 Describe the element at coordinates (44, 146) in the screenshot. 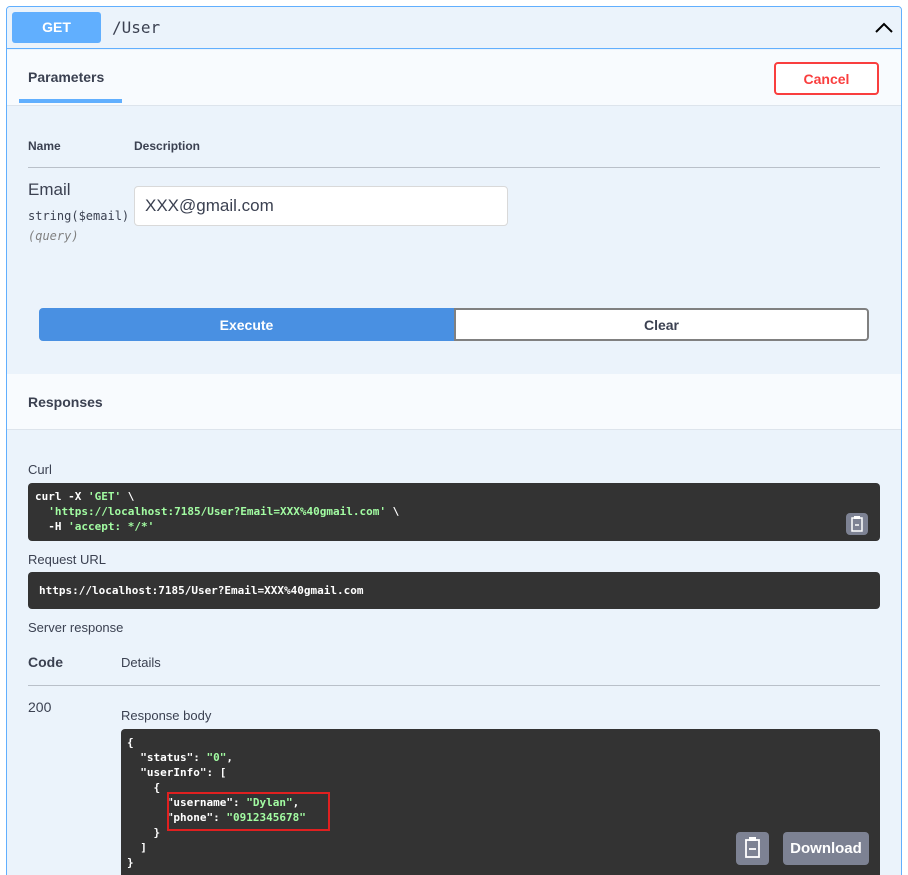

I see `param-header-name: Name` at that location.